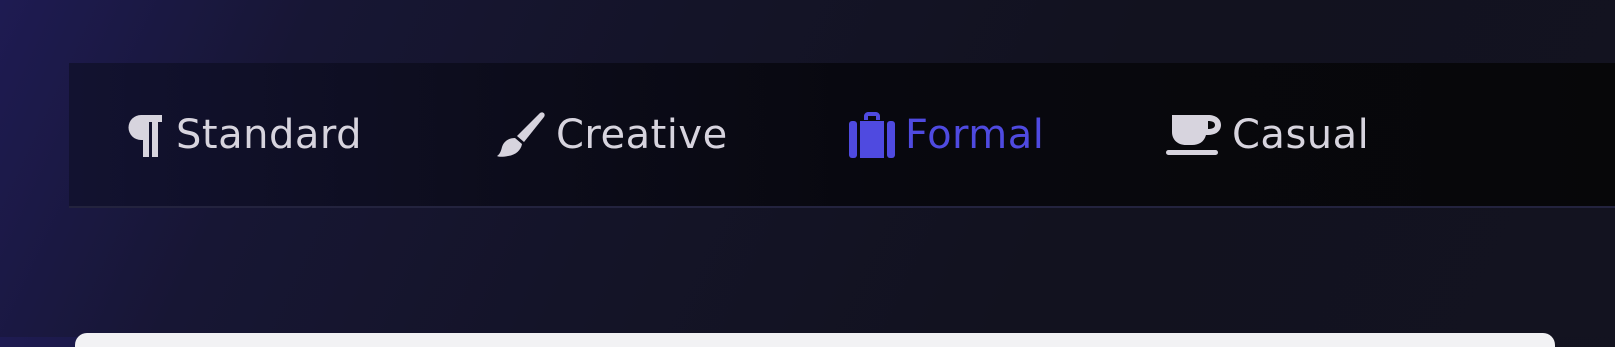  Describe the element at coordinates (269, 134) in the screenshot. I see `tab-label: Standard` at that location.